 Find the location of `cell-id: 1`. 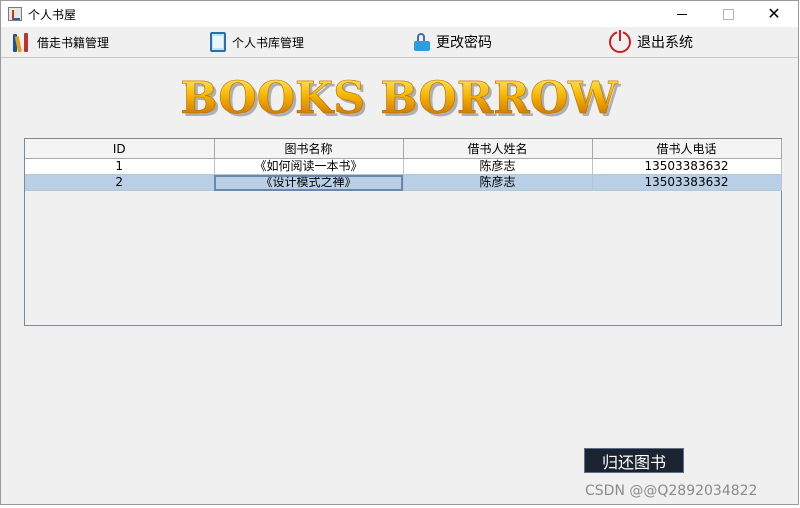

cell-id: 1 is located at coordinates (120, 166).